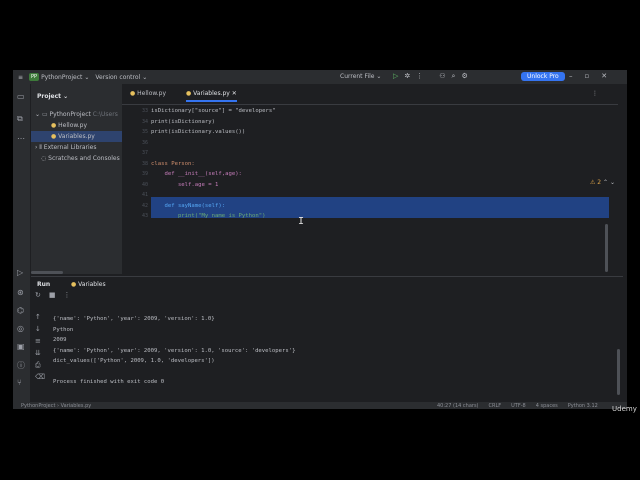  I want to click on inspection-widget: ⚠ 2 ⌃ ⌄, so click(602, 182).